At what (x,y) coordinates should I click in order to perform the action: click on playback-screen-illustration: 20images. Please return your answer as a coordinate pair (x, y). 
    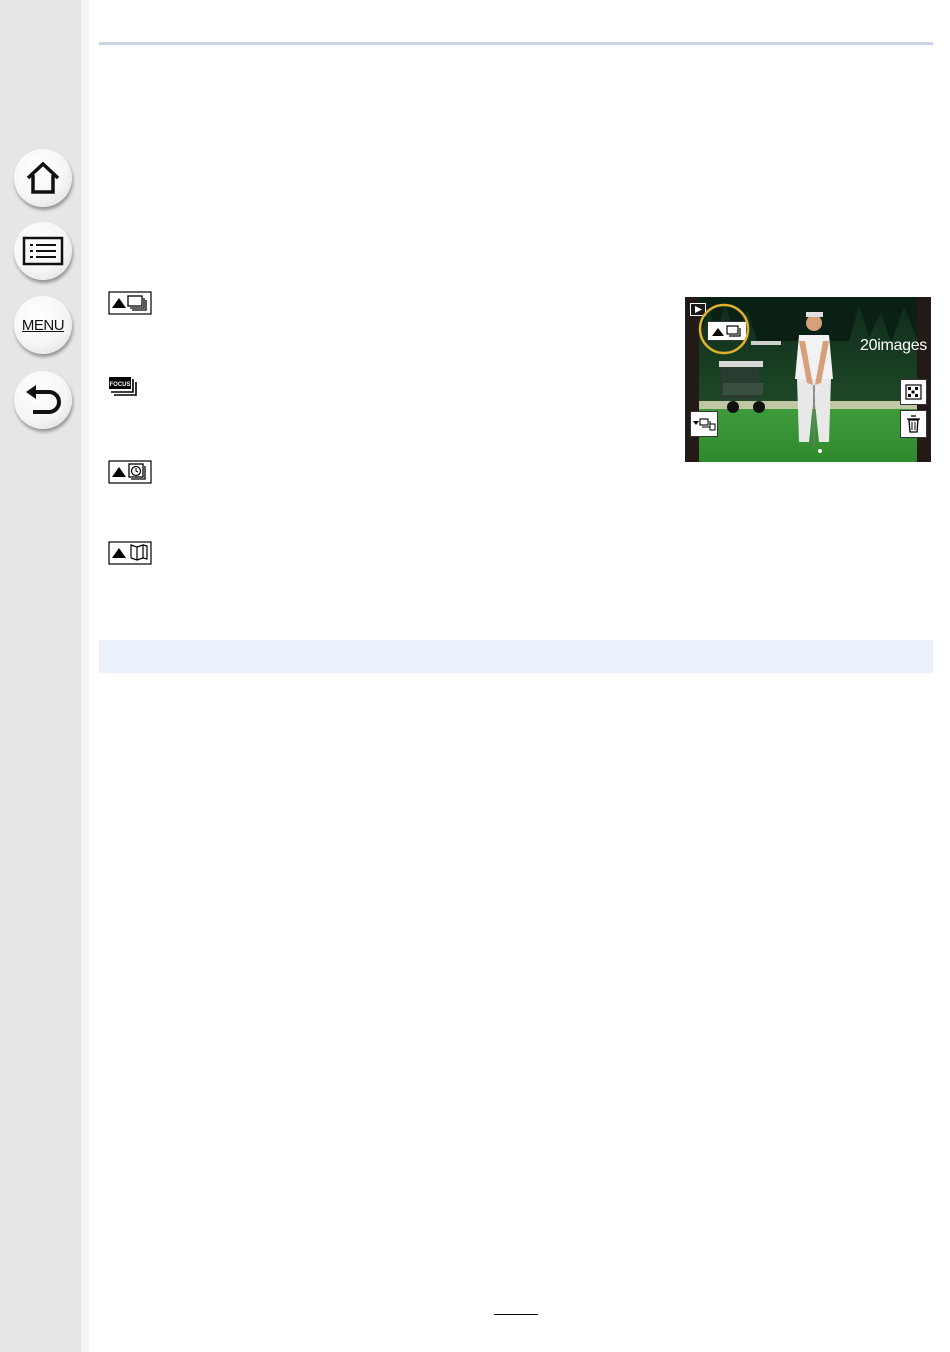
    Looking at the image, I should click on (808, 379).